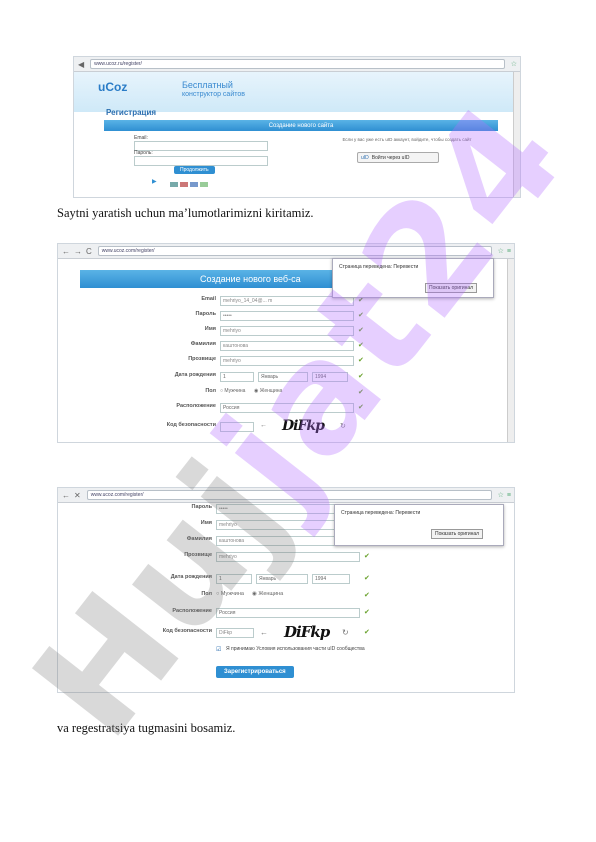 The width and height of the screenshot is (596, 842). What do you see at coordinates (81, 64) in the screenshot?
I see `back-icon: ◀` at bounding box center [81, 64].